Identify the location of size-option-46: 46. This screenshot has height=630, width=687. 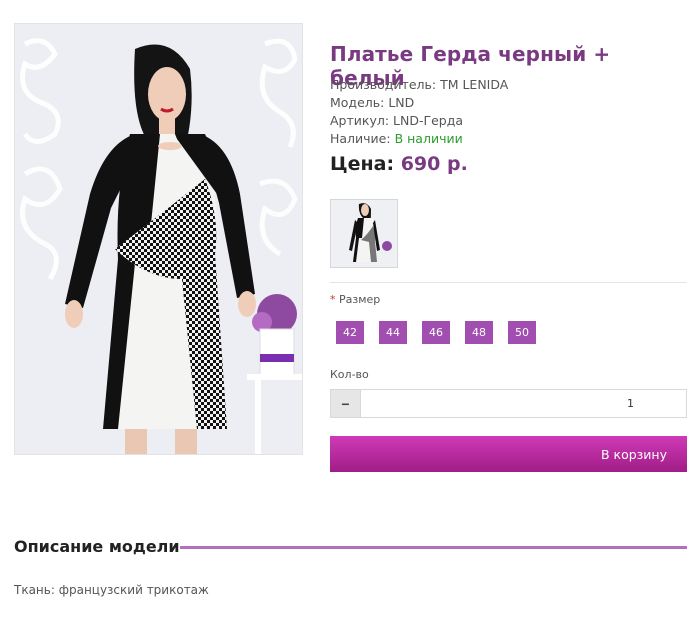
(436, 332).